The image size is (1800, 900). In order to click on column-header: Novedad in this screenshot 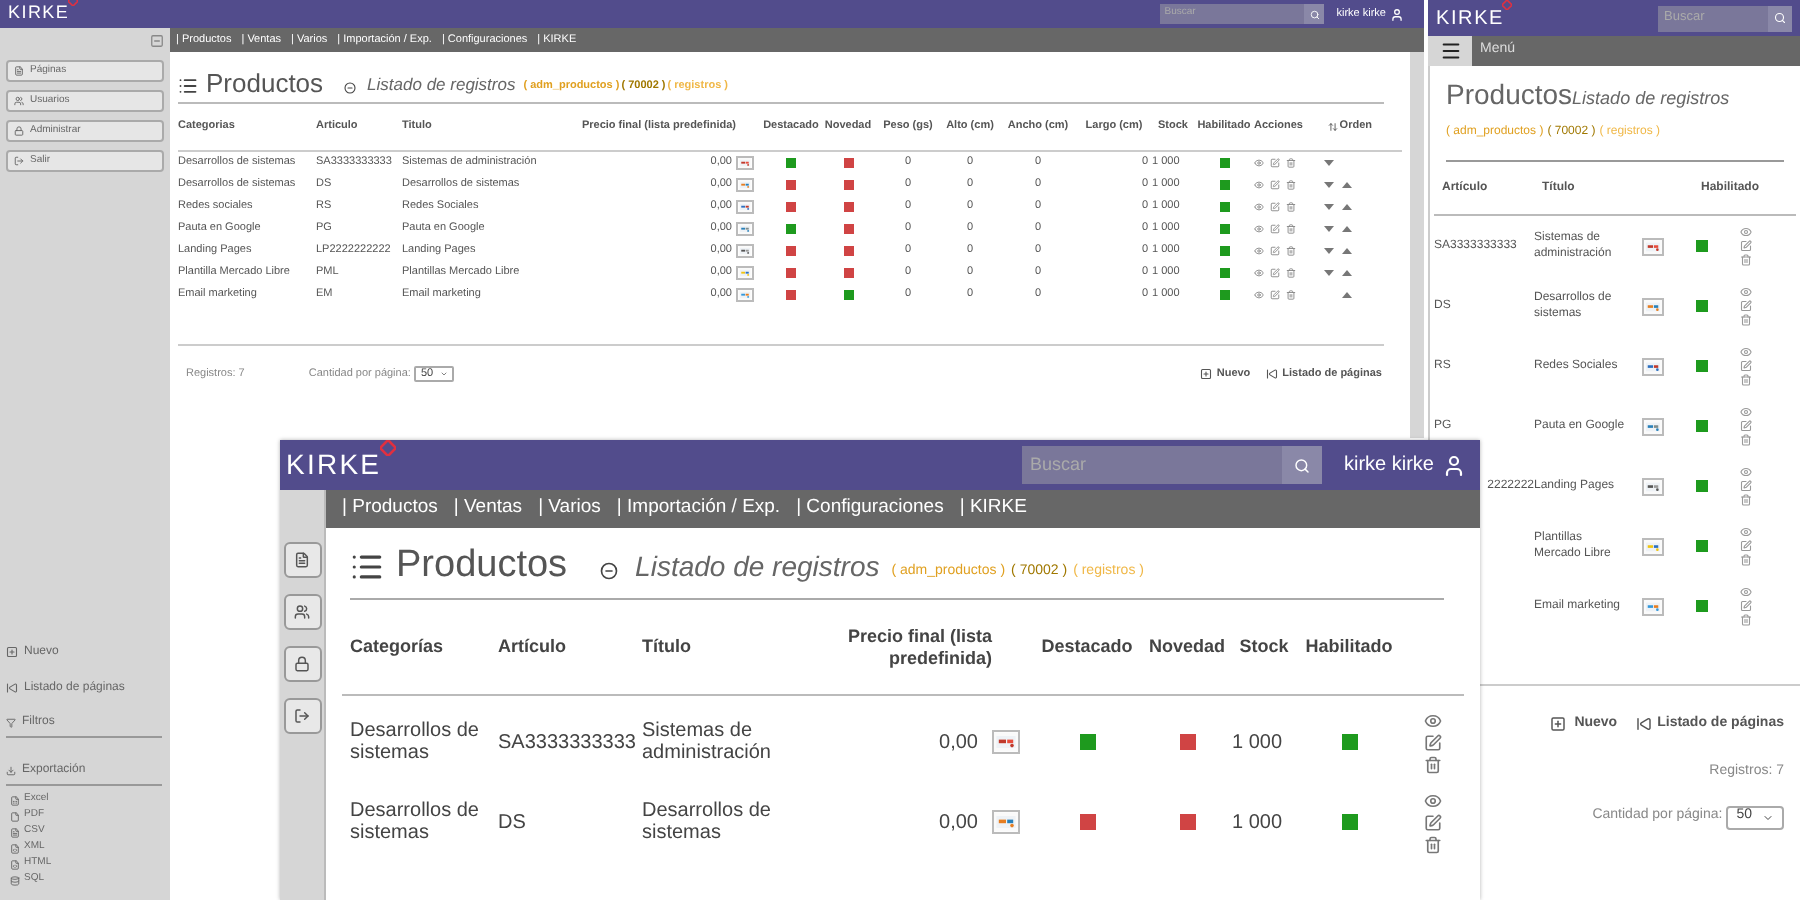, I will do `click(1186, 647)`.